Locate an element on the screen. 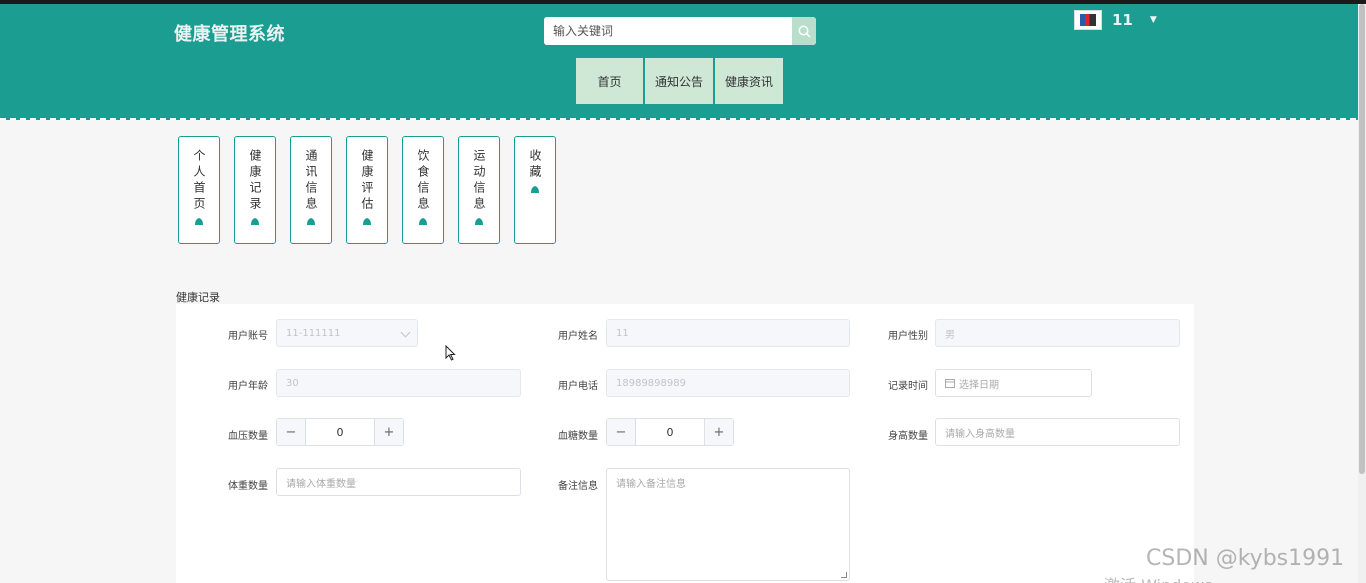  page-scrollbar is located at coordinates (1362, 293).